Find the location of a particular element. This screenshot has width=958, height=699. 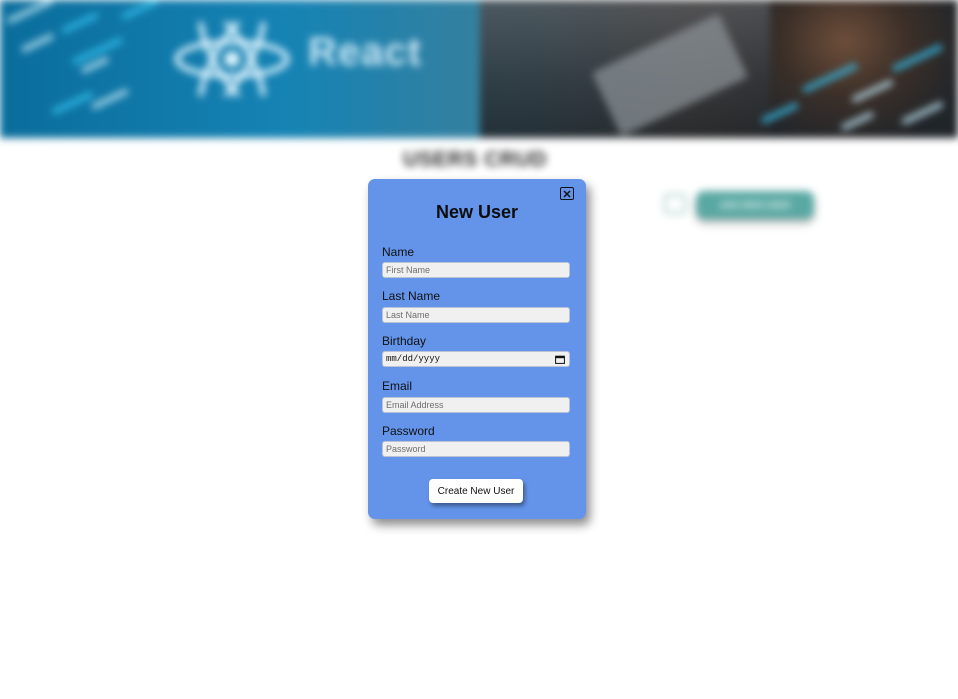

close-button is located at coordinates (567, 193).